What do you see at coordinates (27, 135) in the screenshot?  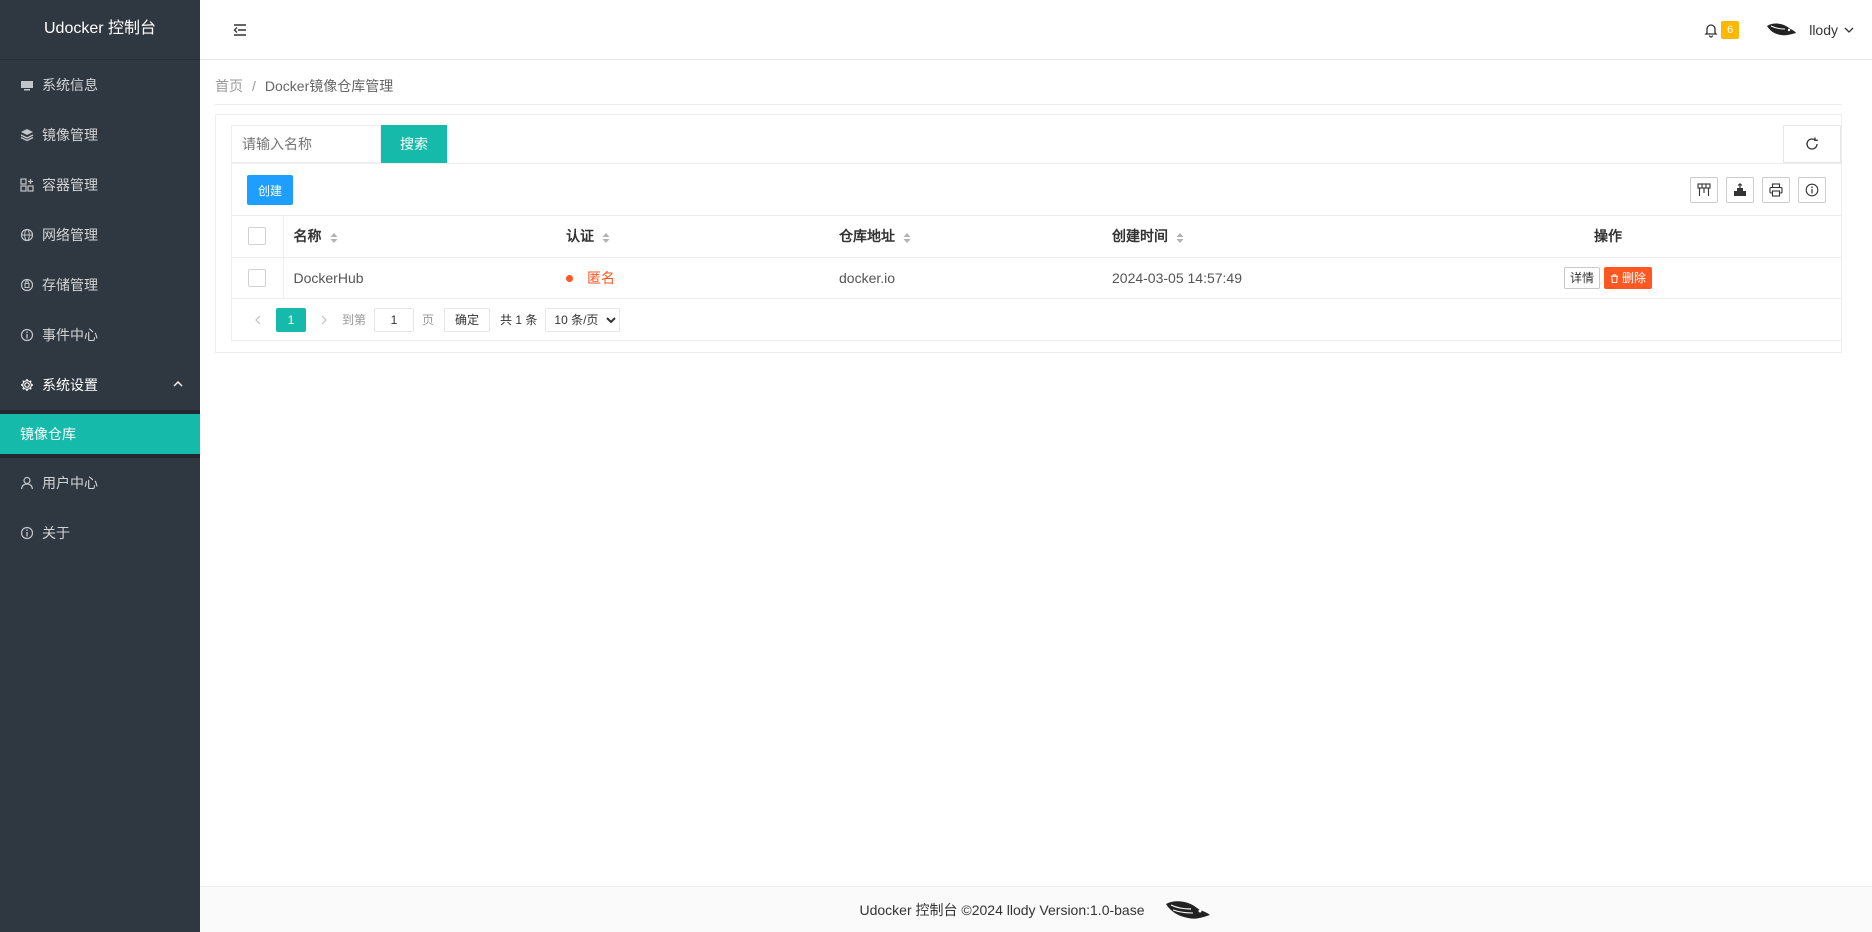 I see `layers-icon` at bounding box center [27, 135].